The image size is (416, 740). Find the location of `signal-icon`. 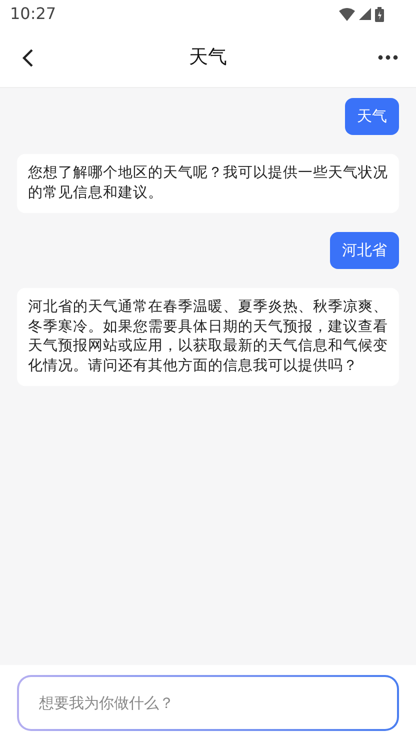

signal-icon is located at coordinates (365, 14).